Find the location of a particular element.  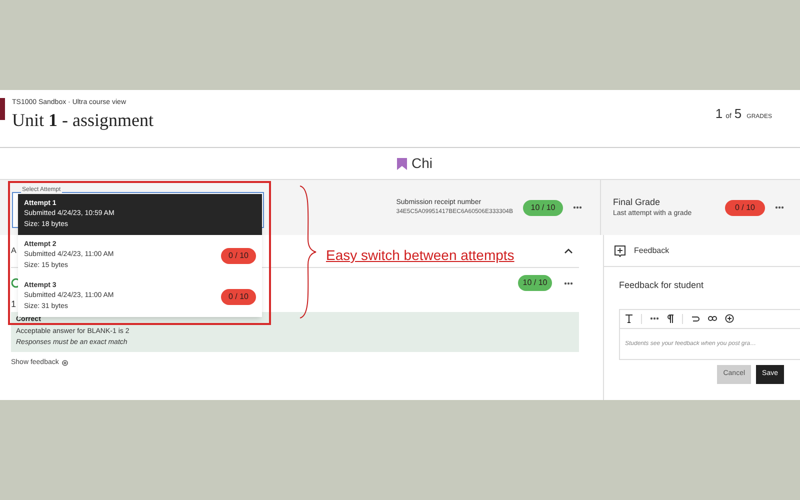

link-icon is located at coordinates (712, 318).